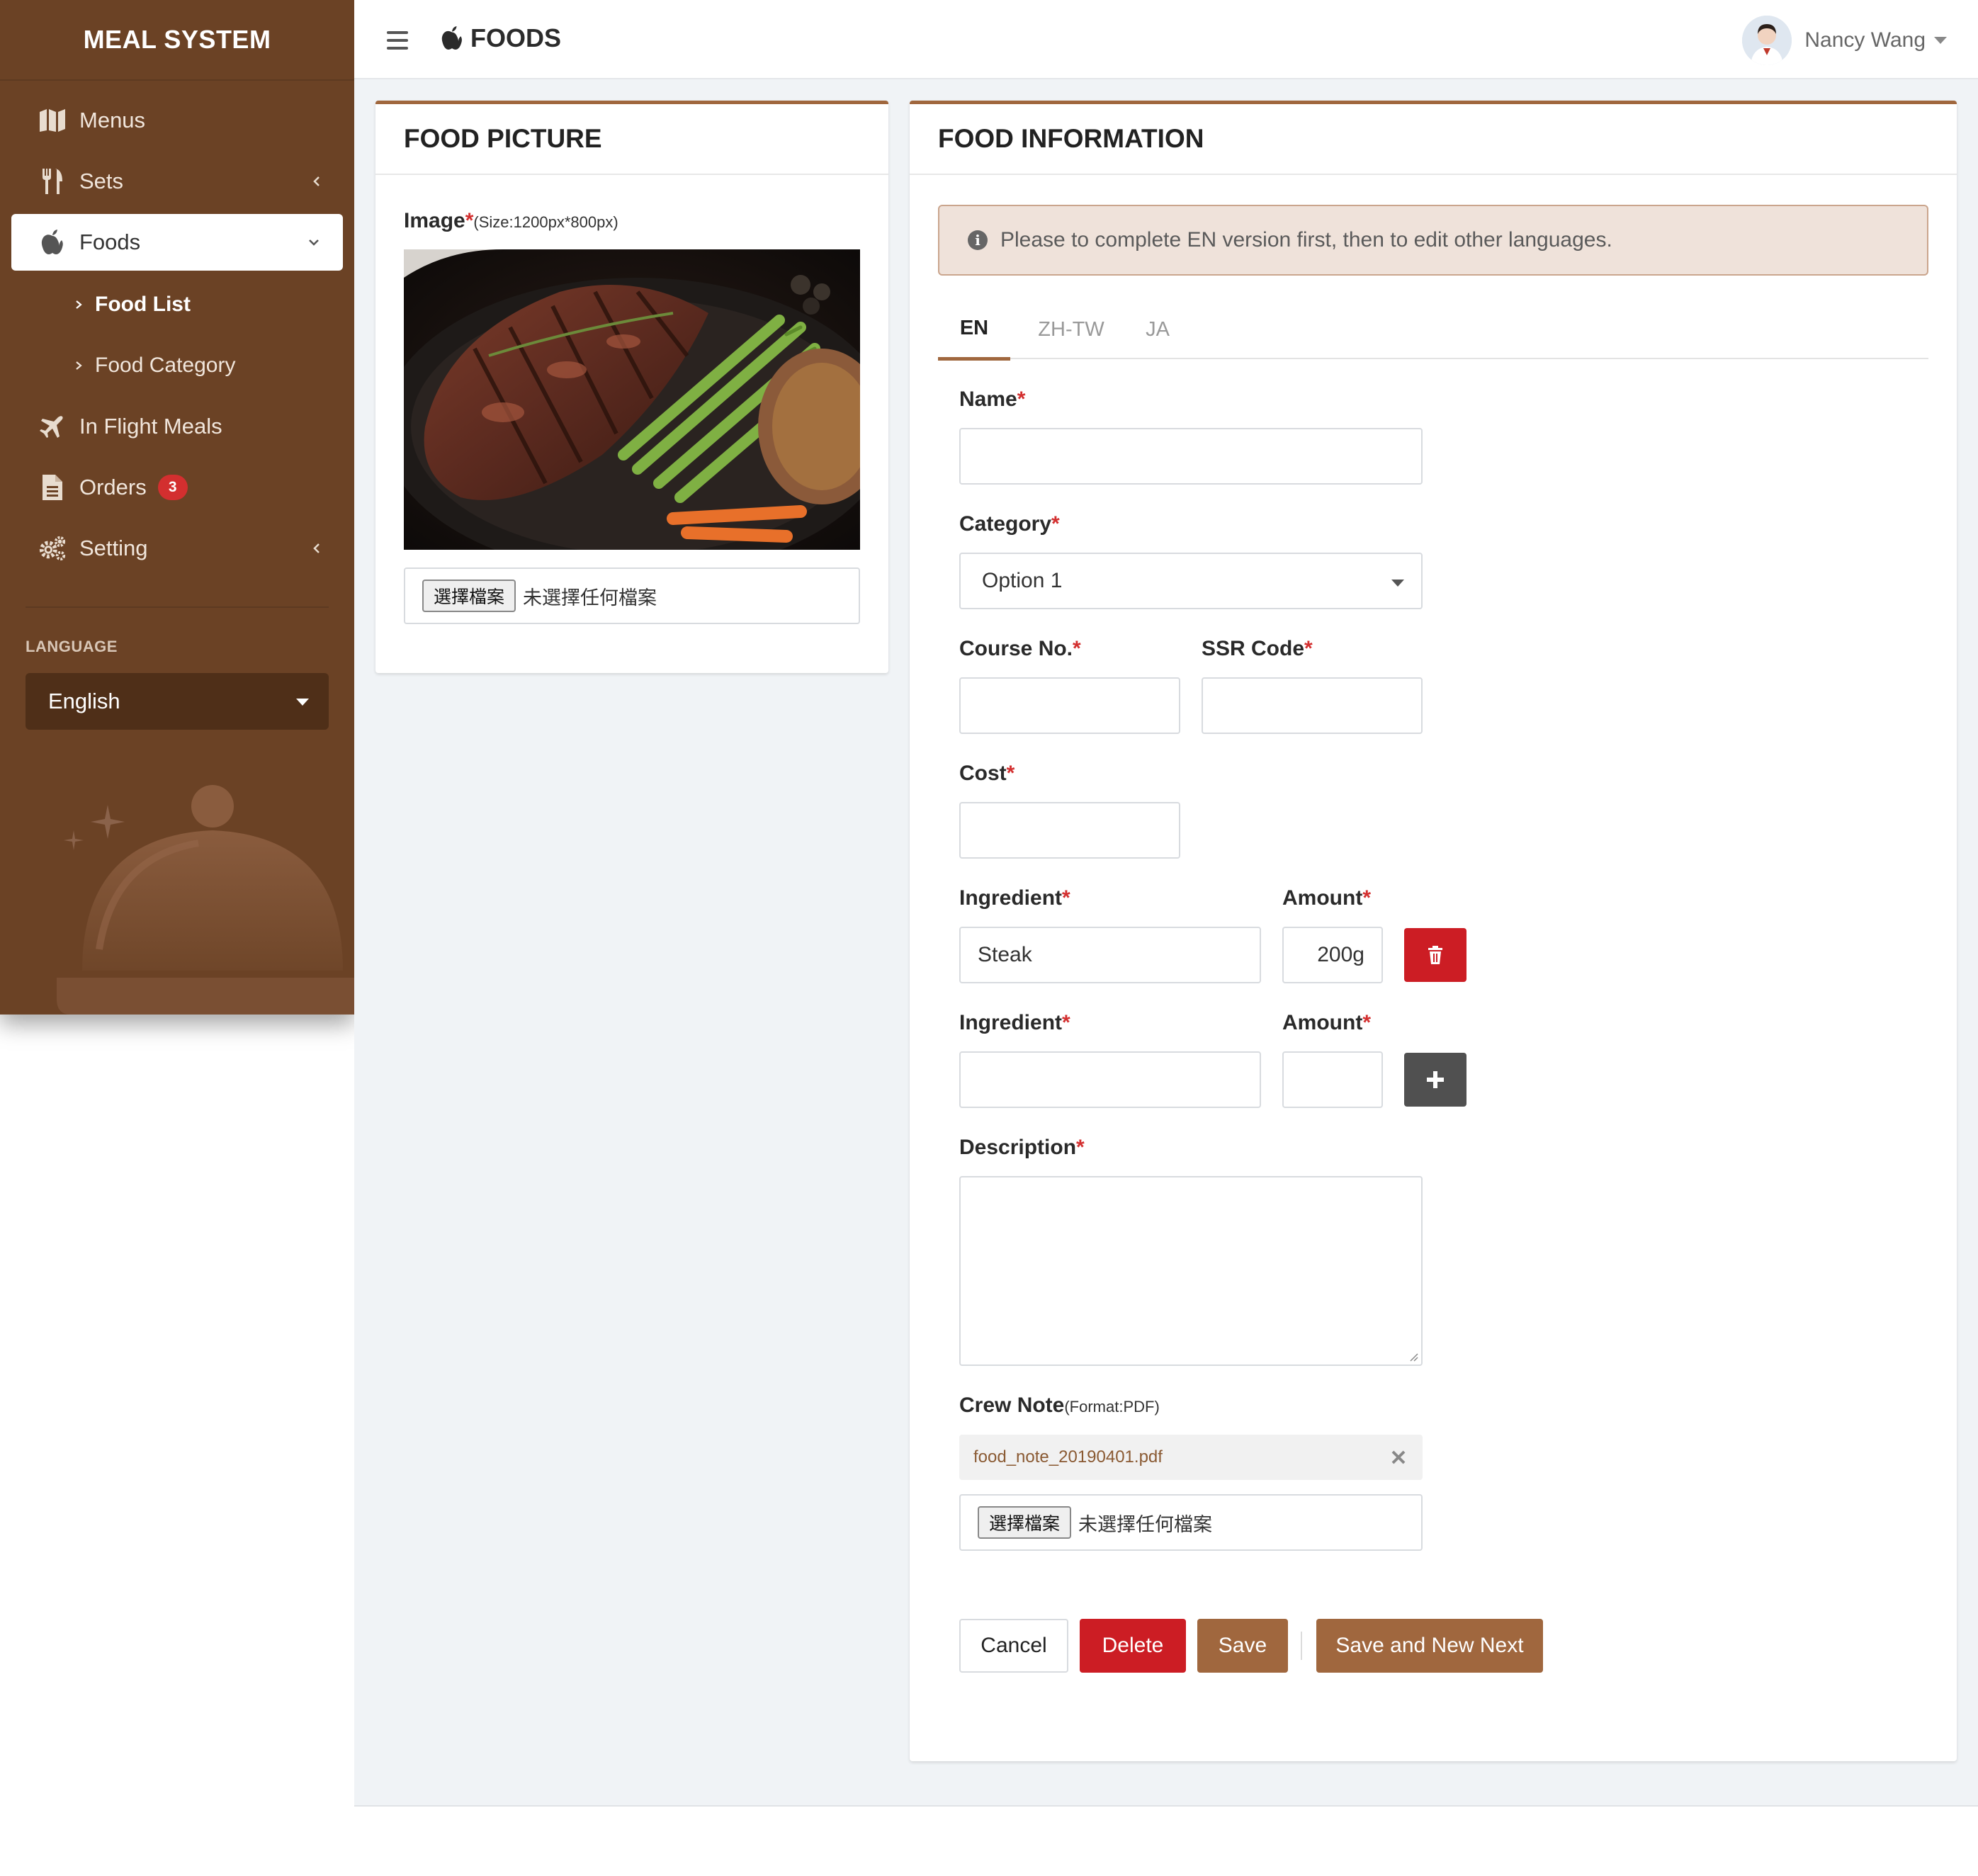  What do you see at coordinates (1398, 1458) in the screenshot?
I see `close-icon` at bounding box center [1398, 1458].